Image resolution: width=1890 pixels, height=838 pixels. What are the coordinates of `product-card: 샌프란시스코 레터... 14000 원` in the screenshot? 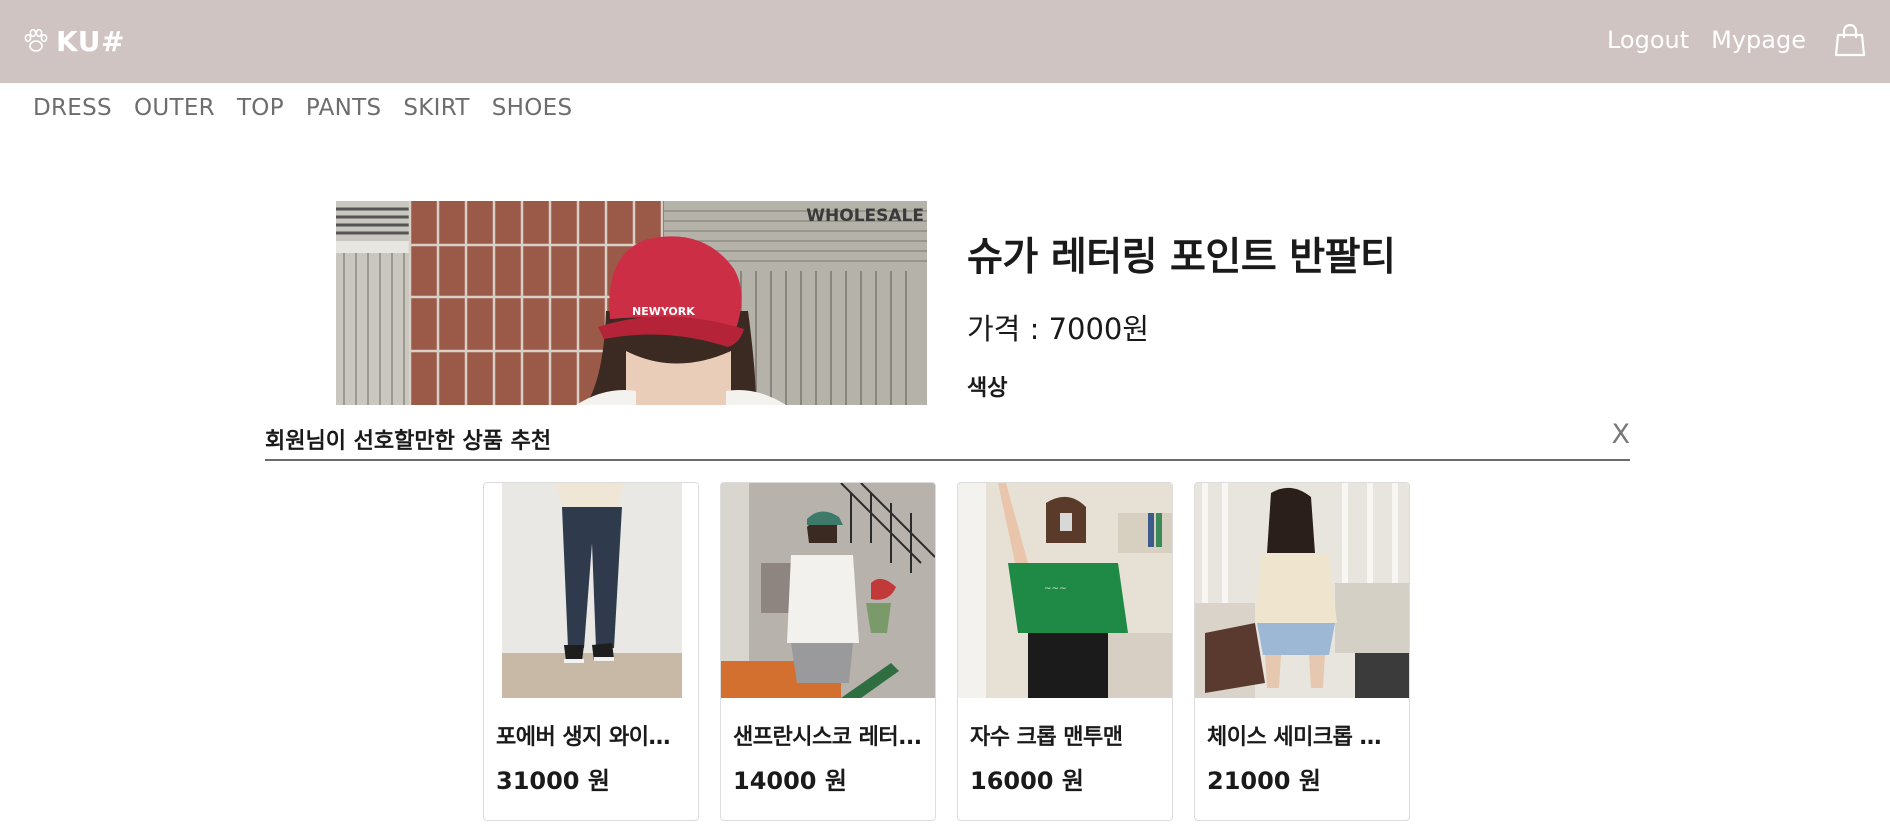 It's located at (828, 651).